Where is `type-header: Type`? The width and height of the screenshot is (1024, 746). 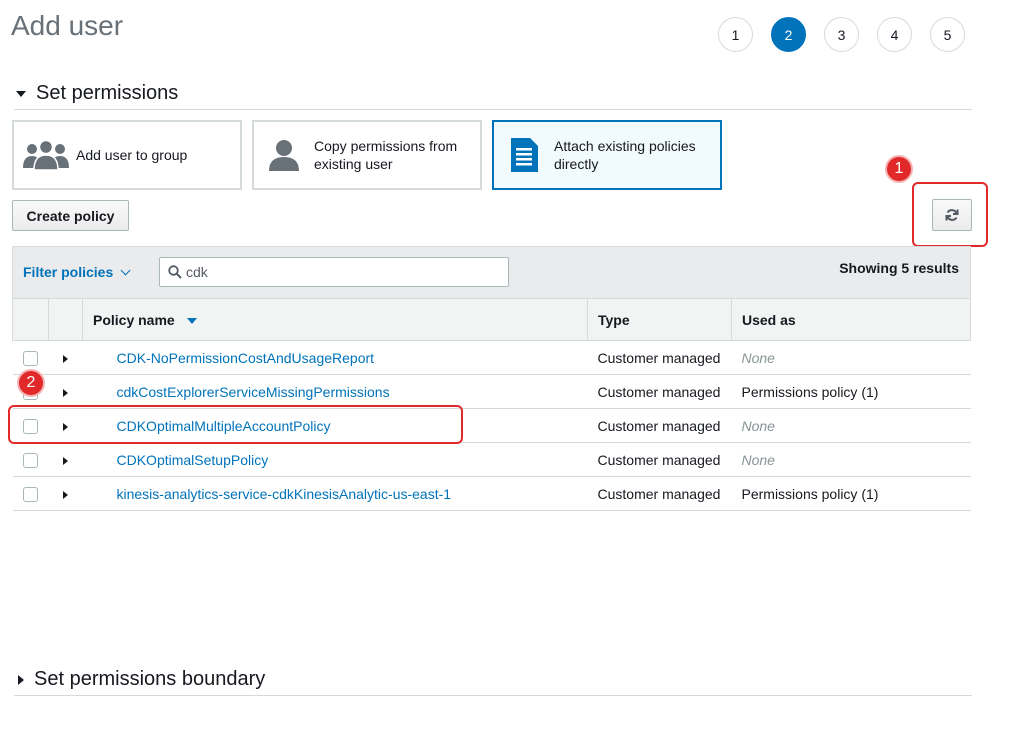 type-header: Type is located at coordinates (659, 319).